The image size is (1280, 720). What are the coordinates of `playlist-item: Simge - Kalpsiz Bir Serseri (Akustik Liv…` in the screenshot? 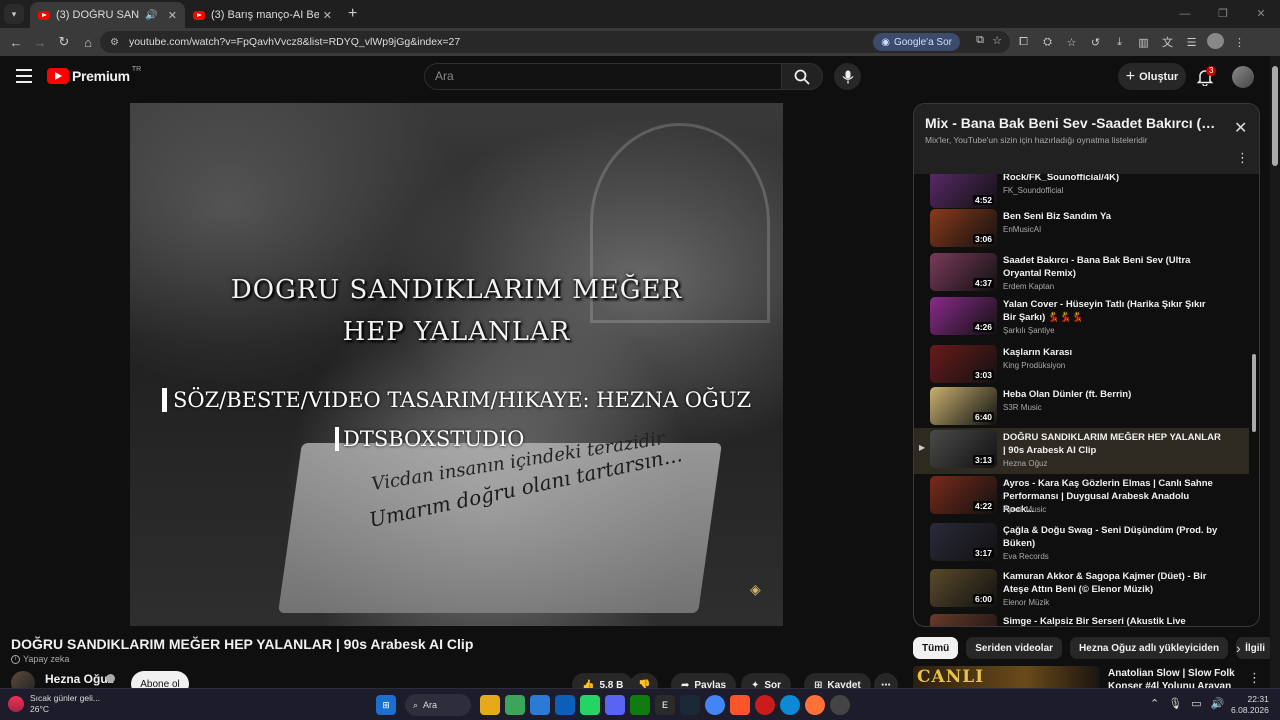 It's located at (1081, 619).